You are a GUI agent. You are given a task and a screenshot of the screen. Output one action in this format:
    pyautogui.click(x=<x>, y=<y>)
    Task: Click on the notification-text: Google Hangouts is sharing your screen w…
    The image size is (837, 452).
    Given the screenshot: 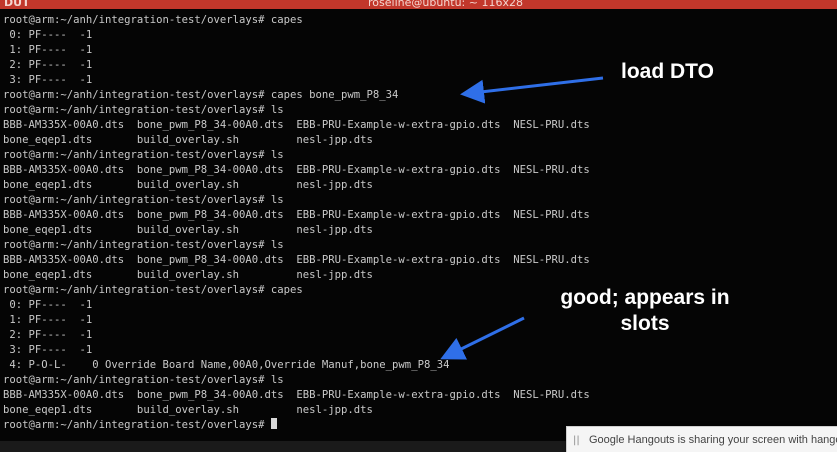 What is the action you would take?
    pyautogui.click(x=713, y=440)
    